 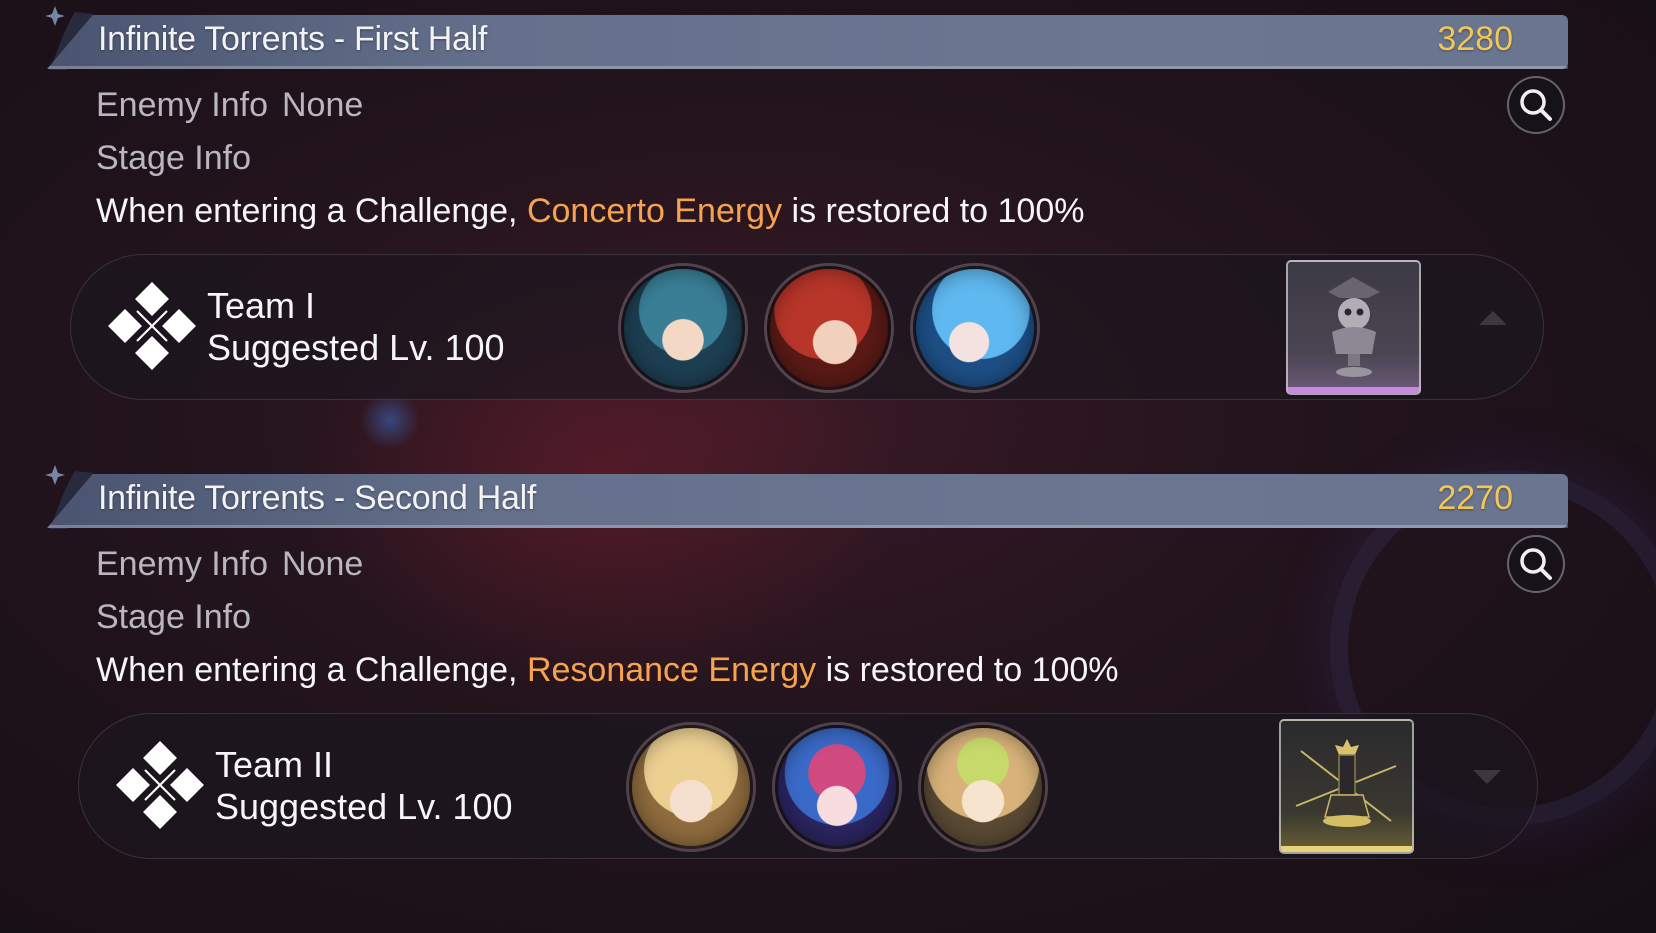 I want to click on expand-indicator-icon, so click(x=1493, y=318).